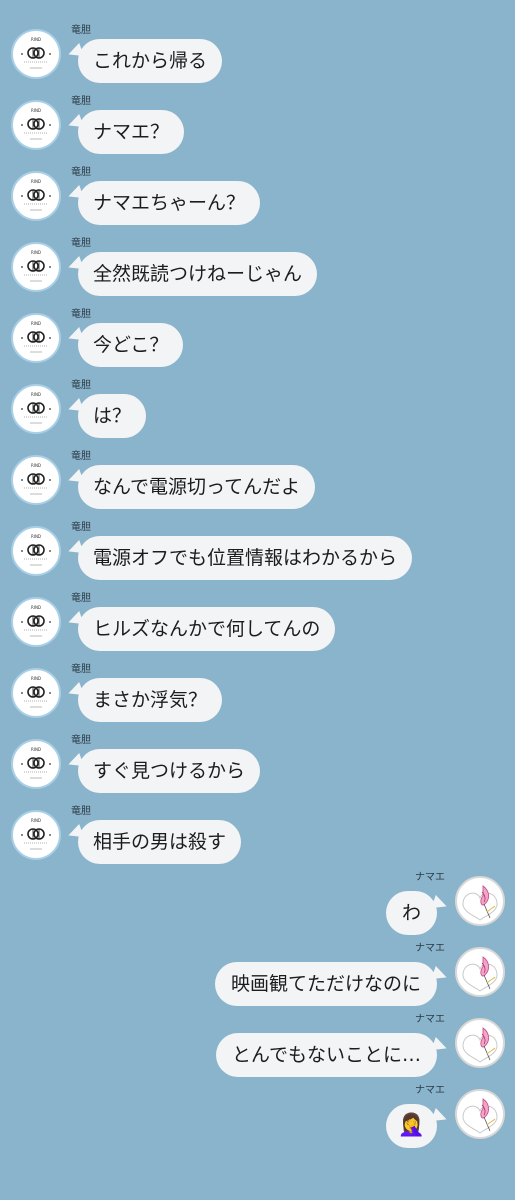  I want to click on message-bubble: すぐ見つけるから, so click(169, 771).